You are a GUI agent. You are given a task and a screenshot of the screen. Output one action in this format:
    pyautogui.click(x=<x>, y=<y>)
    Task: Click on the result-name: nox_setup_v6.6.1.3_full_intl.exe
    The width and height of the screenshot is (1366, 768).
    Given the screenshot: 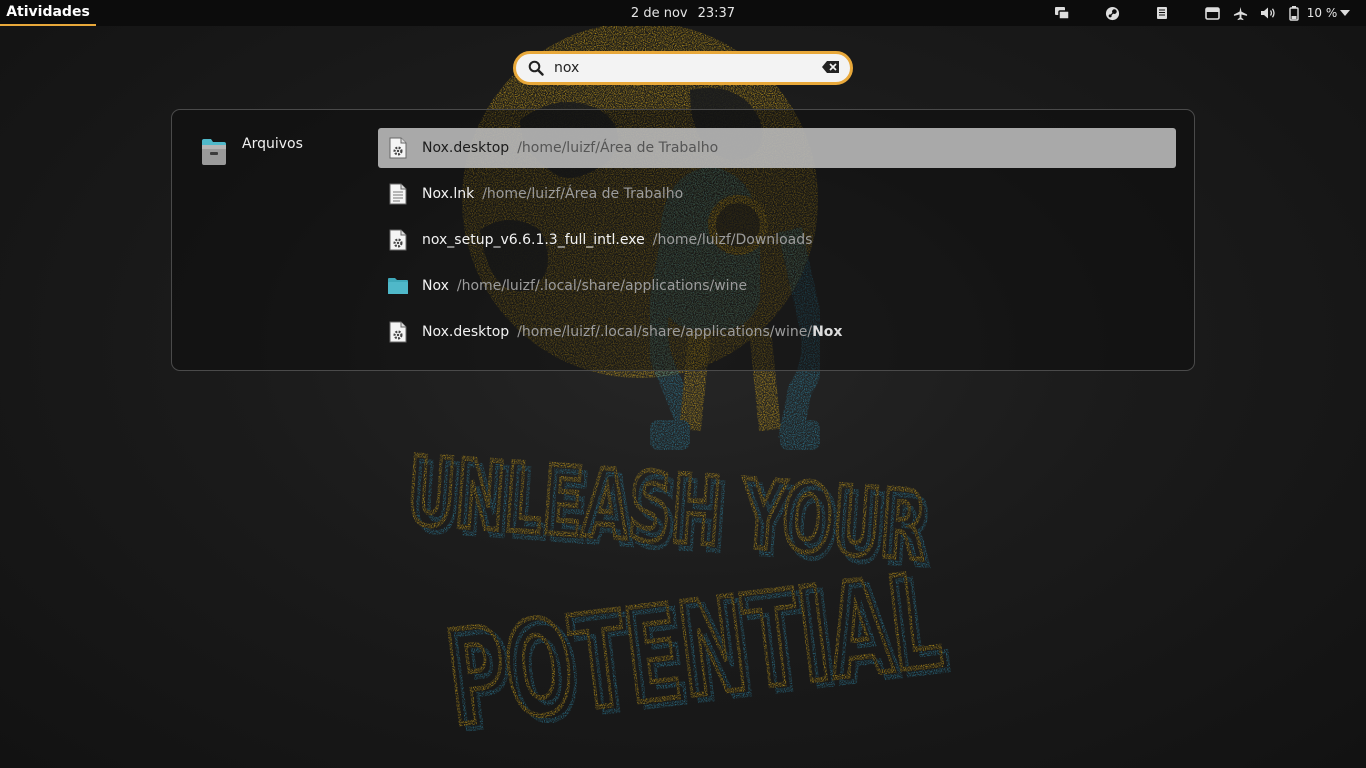 What is the action you would take?
    pyautogui.click(x=533, y=240)
    